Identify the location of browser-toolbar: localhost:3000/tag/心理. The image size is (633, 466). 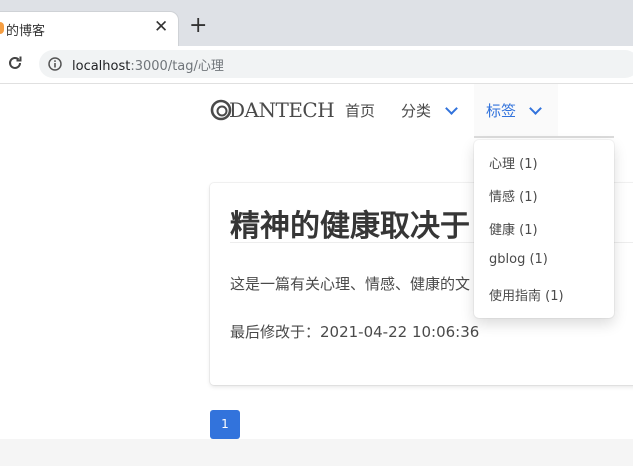
(316, 65).